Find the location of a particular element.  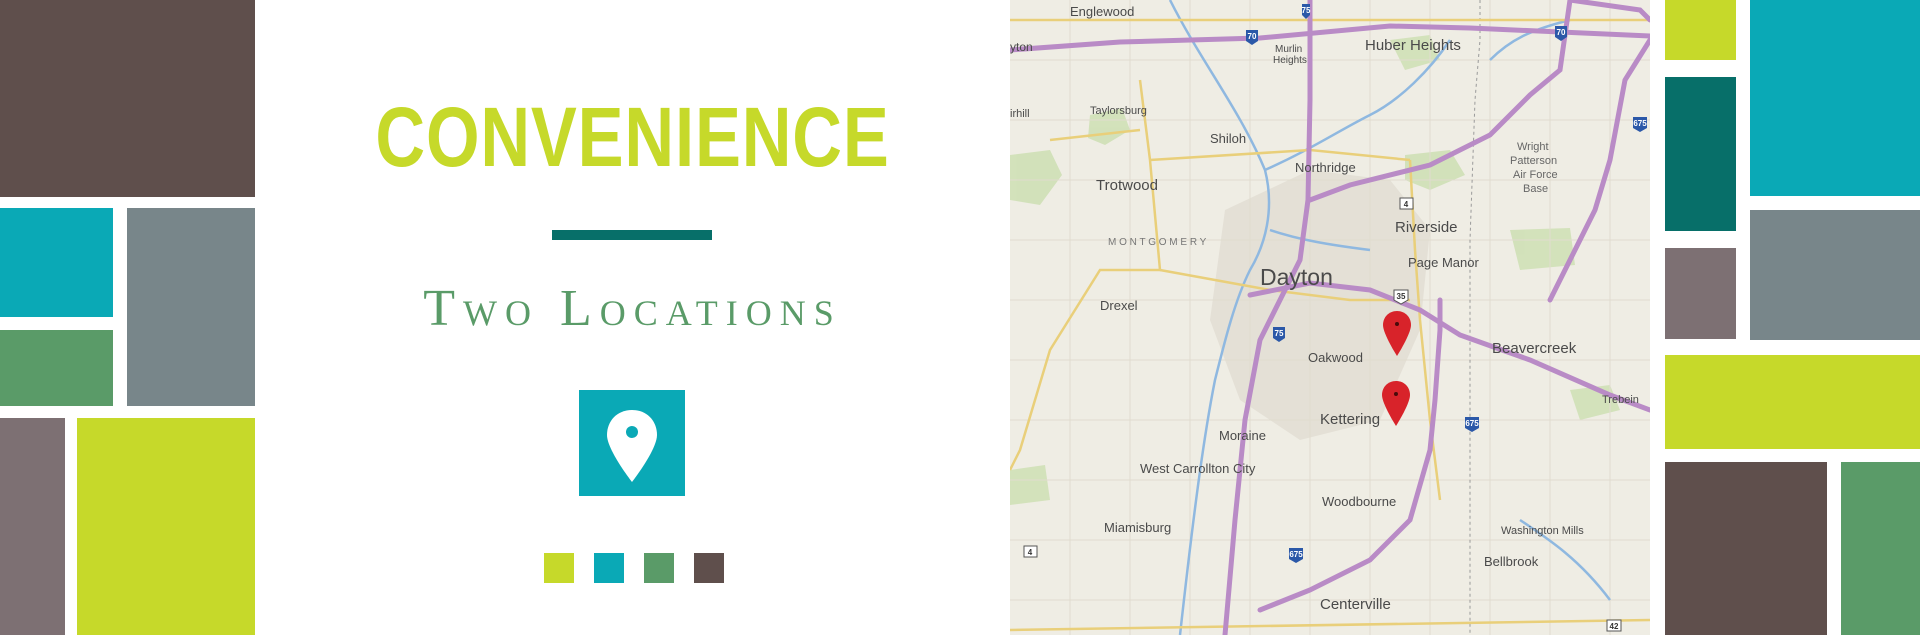

i675-shield-top: 675 is located at coordinates (1640, 124).